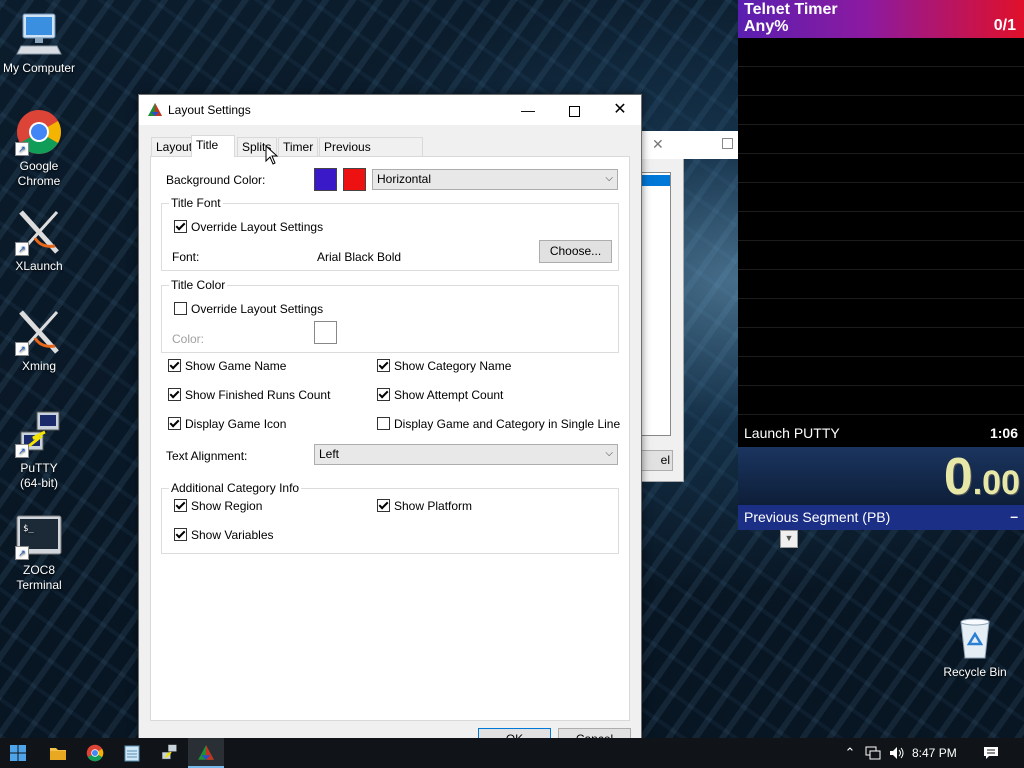 The image size is (1024, 768). I want to click on maximize-button, so click(574, 110).